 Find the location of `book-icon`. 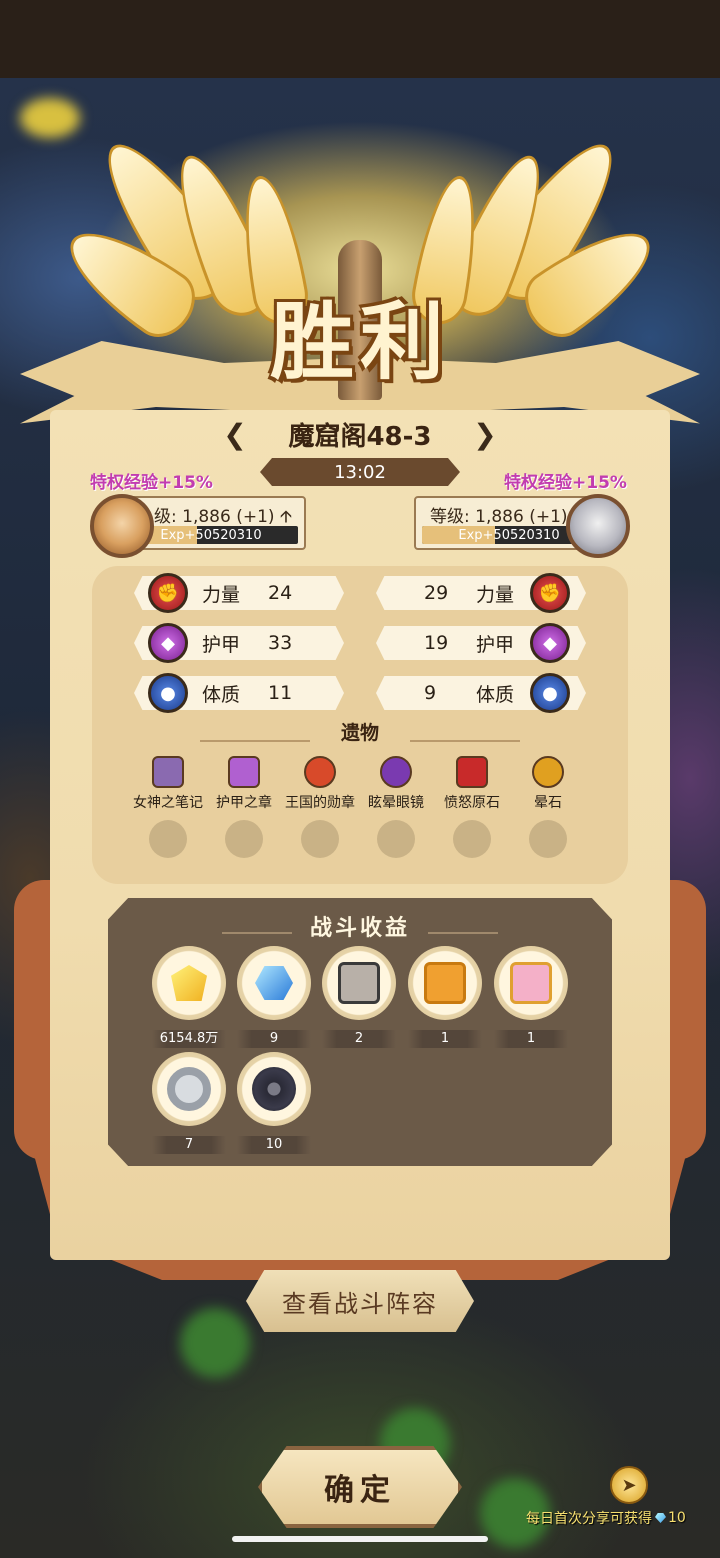

book-icon is located at coordinates (168, 772).